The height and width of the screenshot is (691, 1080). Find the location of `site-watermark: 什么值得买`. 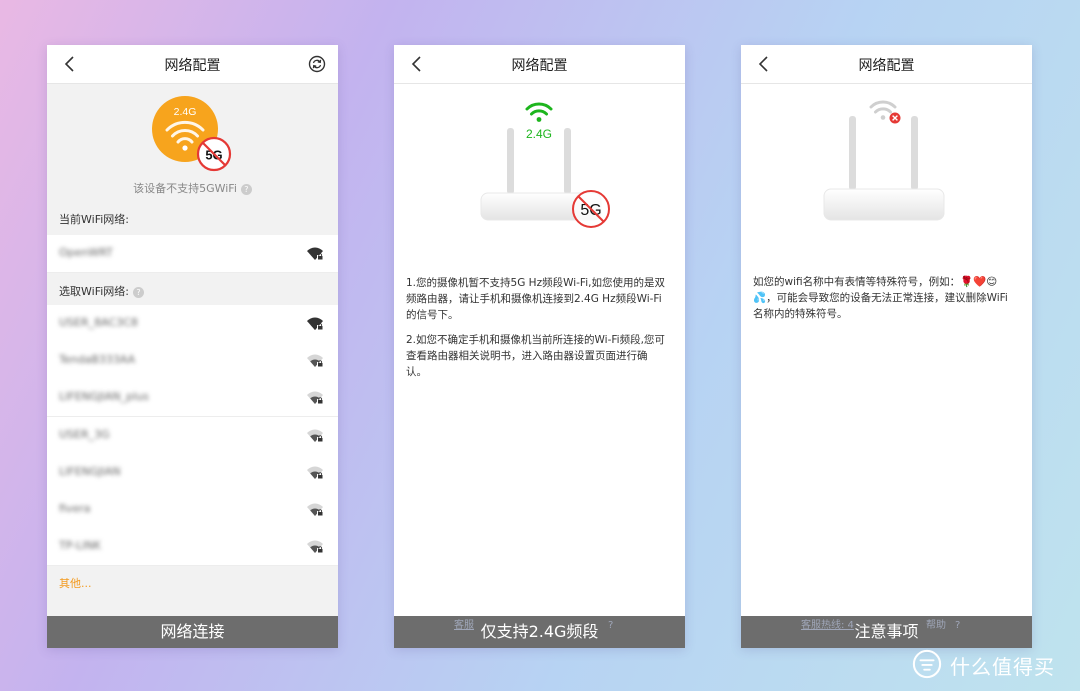

site-watermark: 什么值得买 is located at coordinates (992, 665).